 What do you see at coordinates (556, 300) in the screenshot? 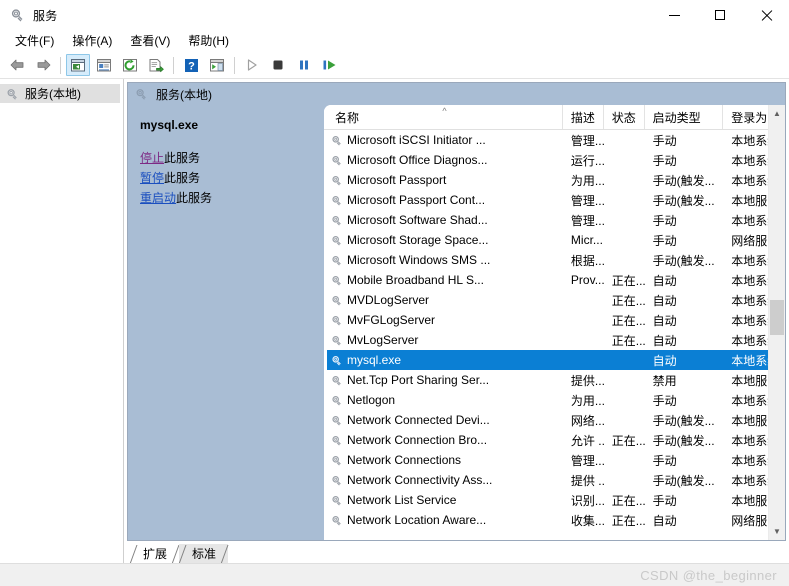
I see `table-row: MVDLogServer 正在... 自动 本地系统` at bounding box center [556, 300].